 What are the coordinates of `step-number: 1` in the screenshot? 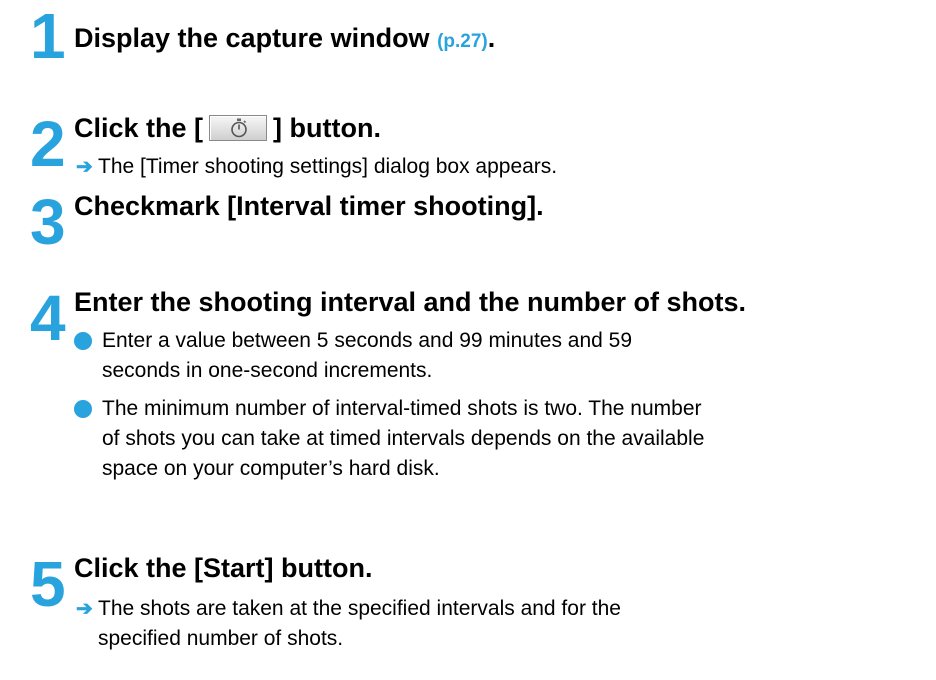 It's located at (48, 36).